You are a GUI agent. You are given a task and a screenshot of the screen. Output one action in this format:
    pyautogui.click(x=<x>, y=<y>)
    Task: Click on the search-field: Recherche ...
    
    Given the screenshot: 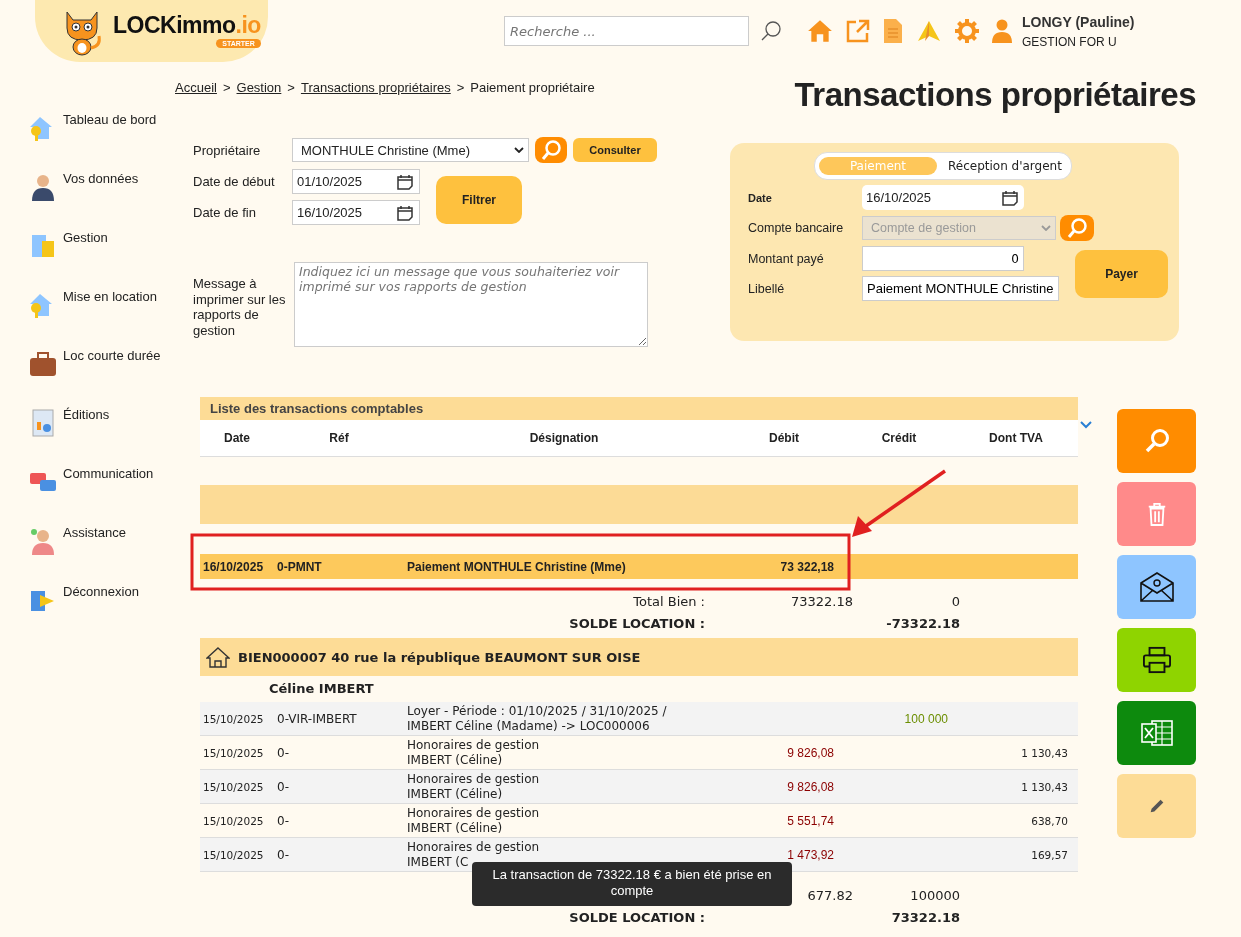 What is the action you would take?
    pyautogui.click(x=626, y=31)
    